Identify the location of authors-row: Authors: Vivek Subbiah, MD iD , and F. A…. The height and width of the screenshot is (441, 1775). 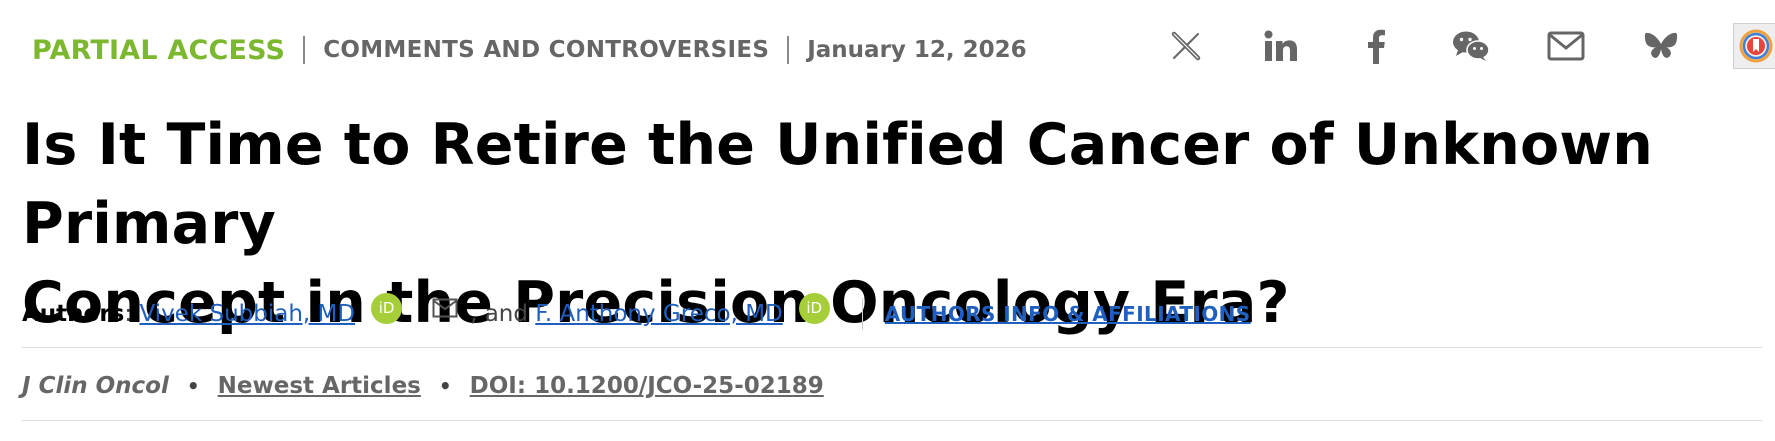
(636, 313).